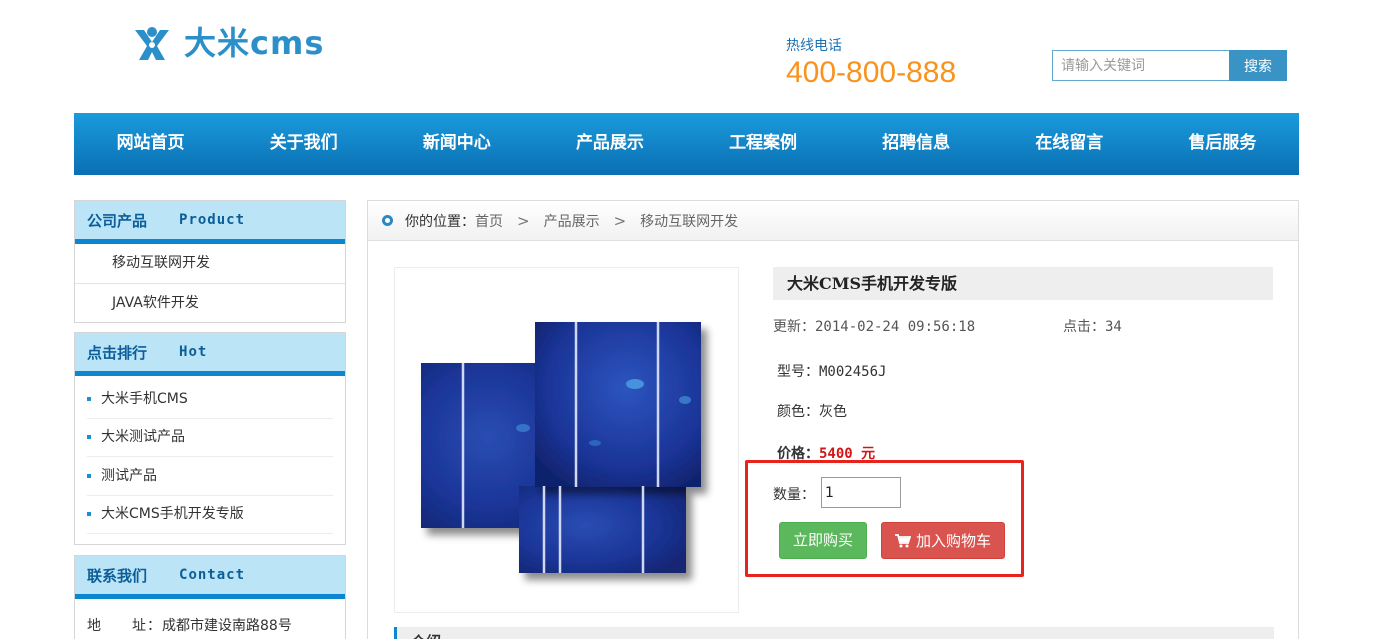 The image size is (1397, 639). Describe the element at coordinates (124, 626) in the screenshot. I see `address-label: 地 址：` at that location.